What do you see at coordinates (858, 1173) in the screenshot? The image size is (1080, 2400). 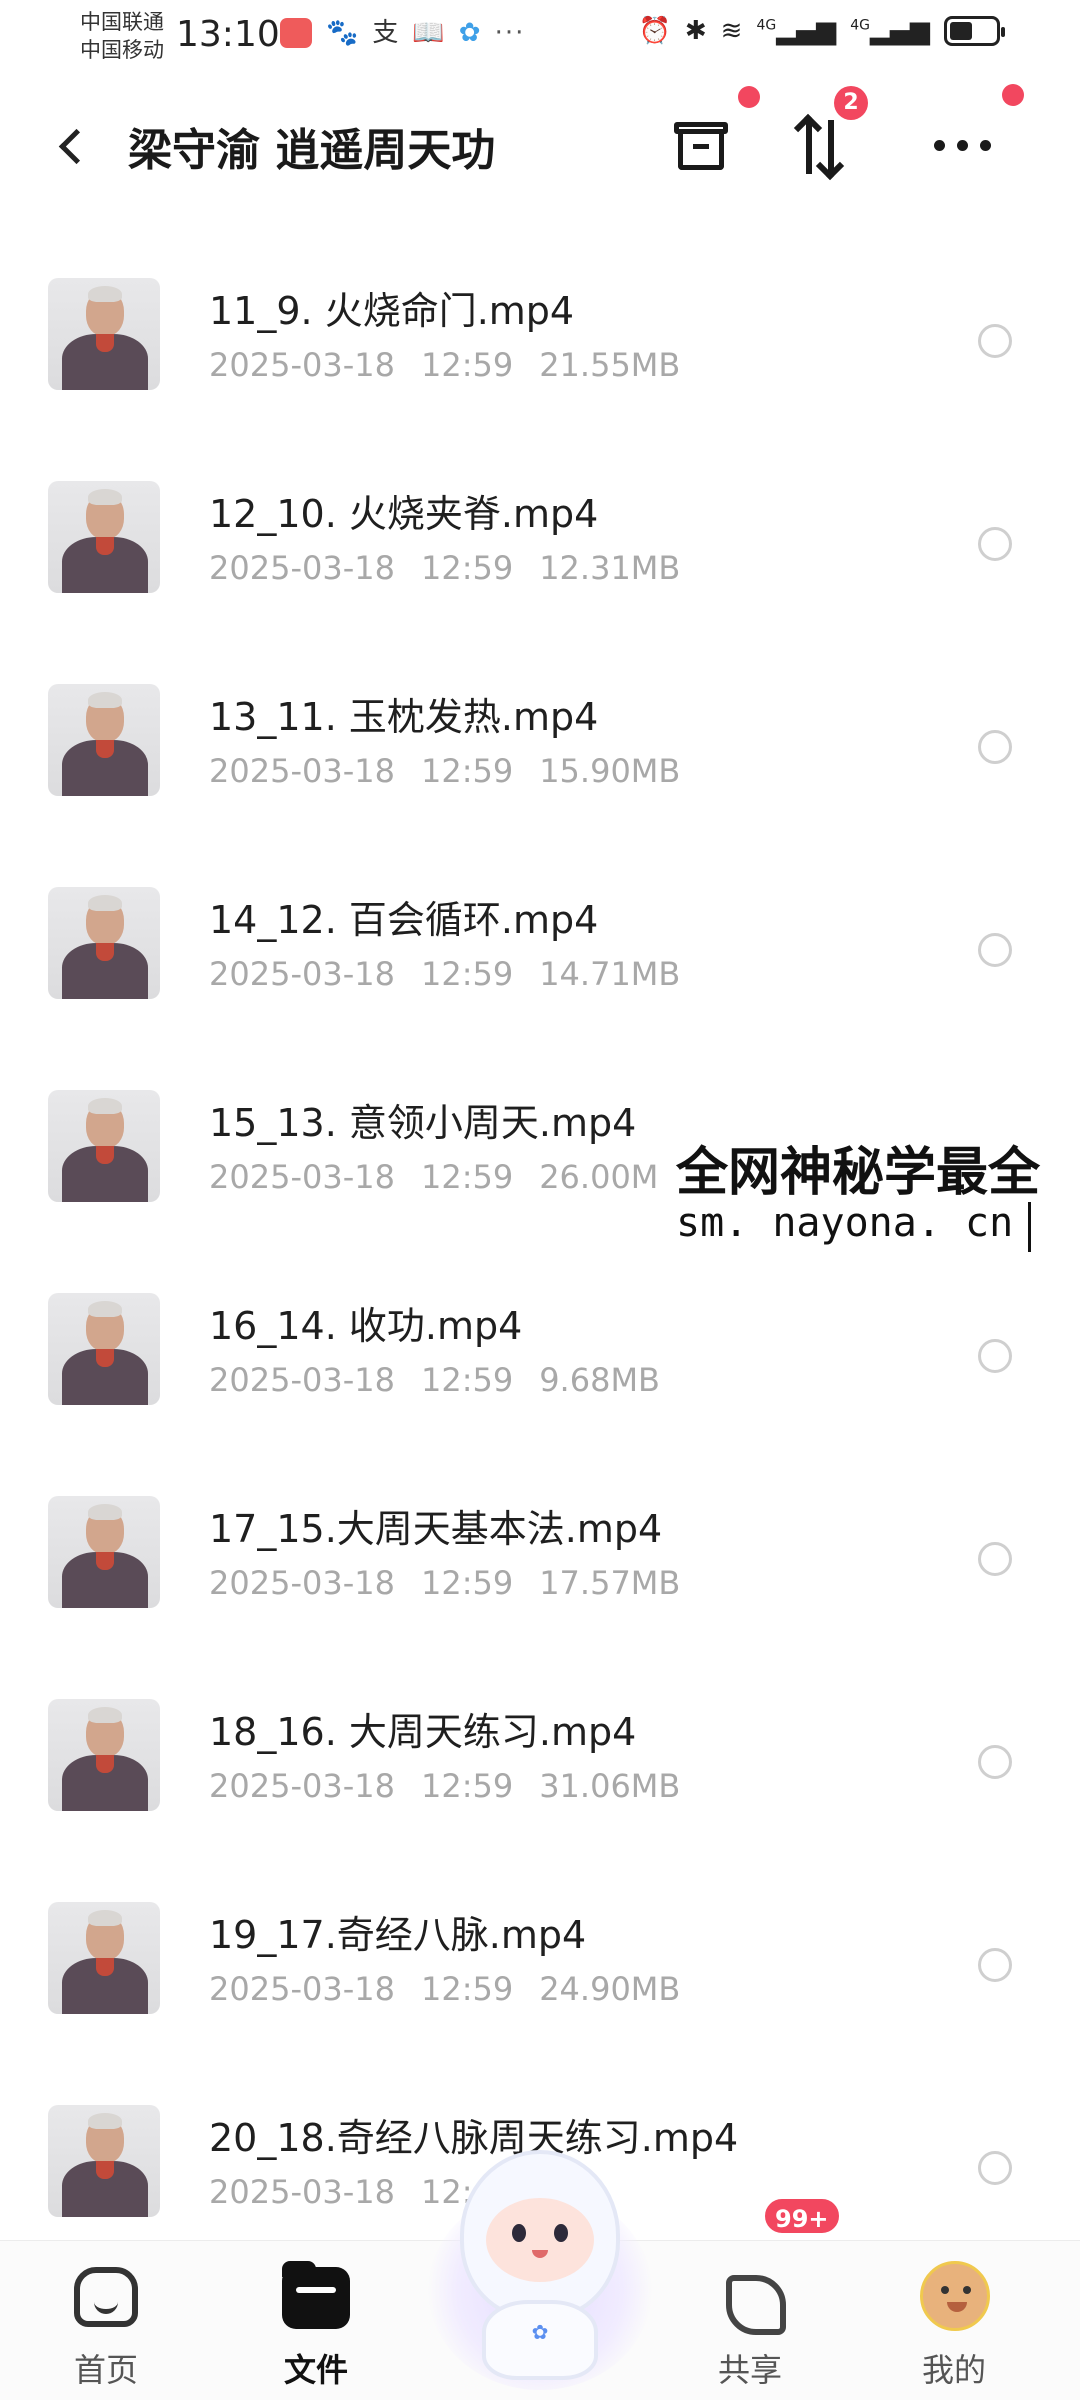 I see `watermark-line-1: 全网神秘学最全` at bounding box center [858, 1173].